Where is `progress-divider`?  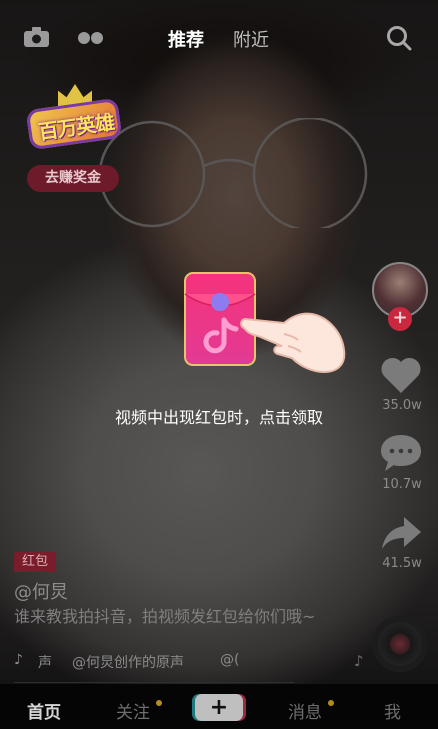 progress-divider is located at coordinates (154, 682).